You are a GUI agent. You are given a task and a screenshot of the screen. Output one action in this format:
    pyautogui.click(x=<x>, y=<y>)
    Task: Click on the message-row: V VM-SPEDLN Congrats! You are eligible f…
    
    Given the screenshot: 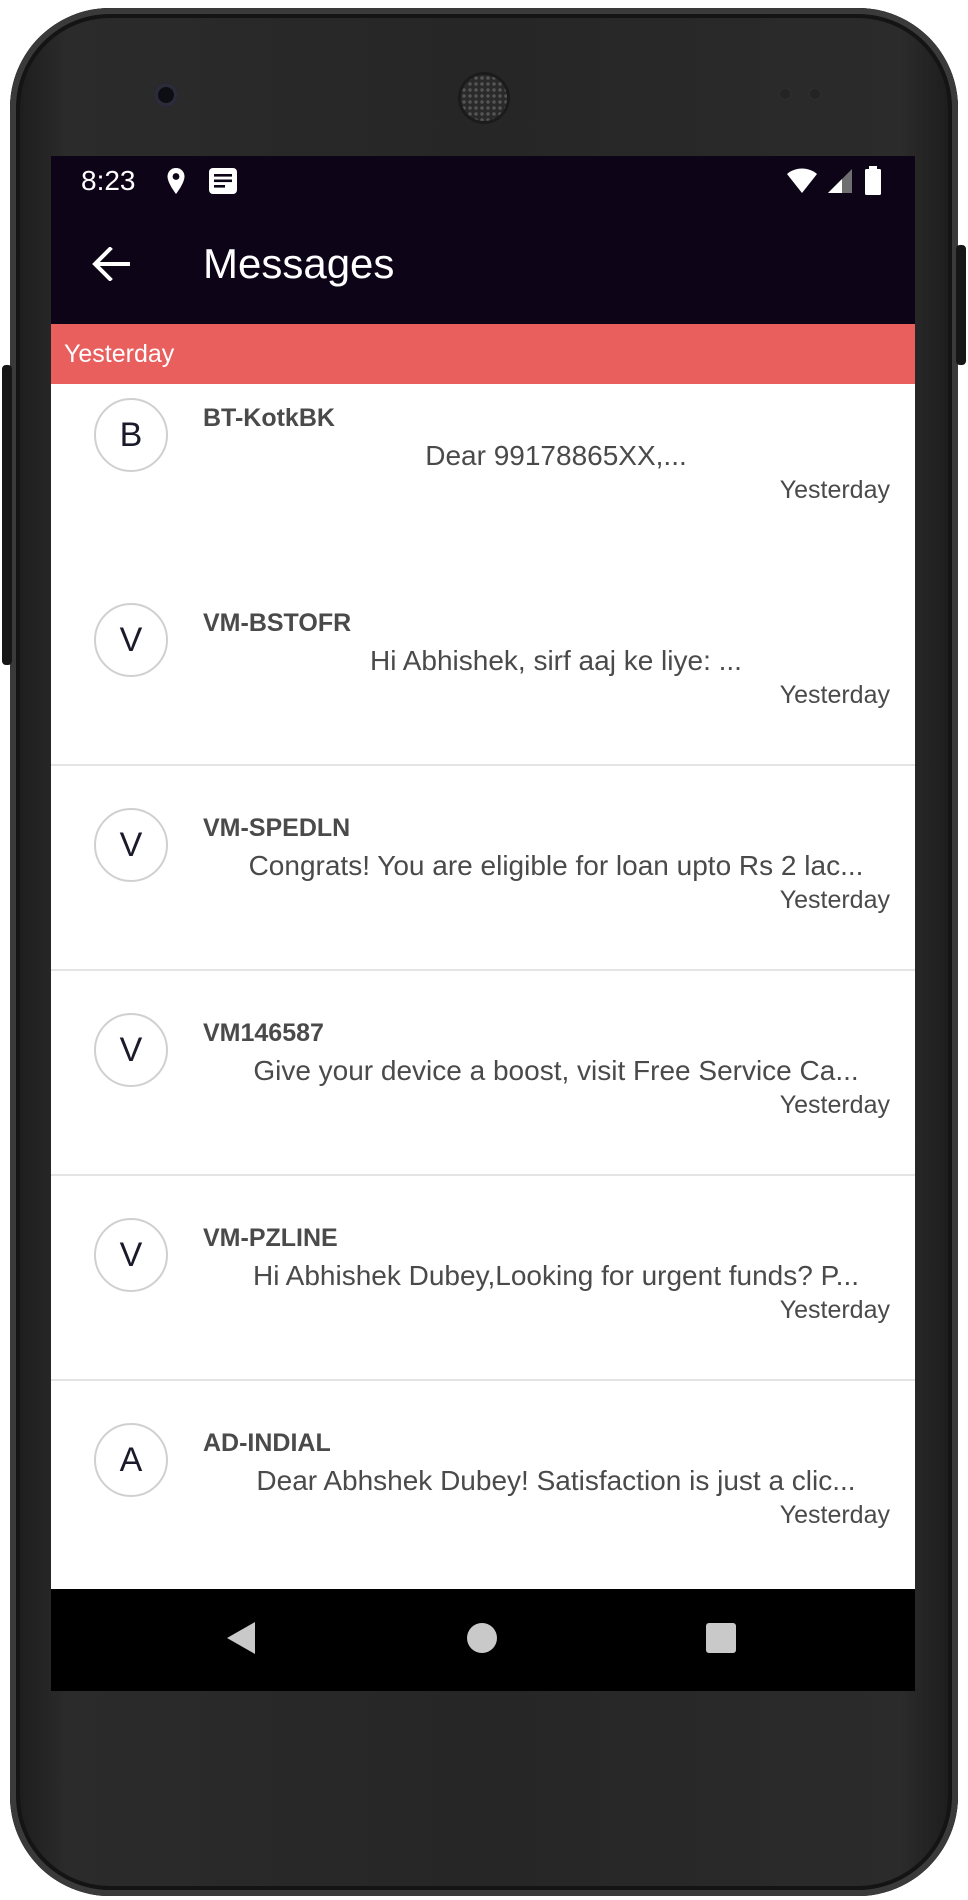 What is the action you would take?
    pyautogui.click(x=483, y=868)
    